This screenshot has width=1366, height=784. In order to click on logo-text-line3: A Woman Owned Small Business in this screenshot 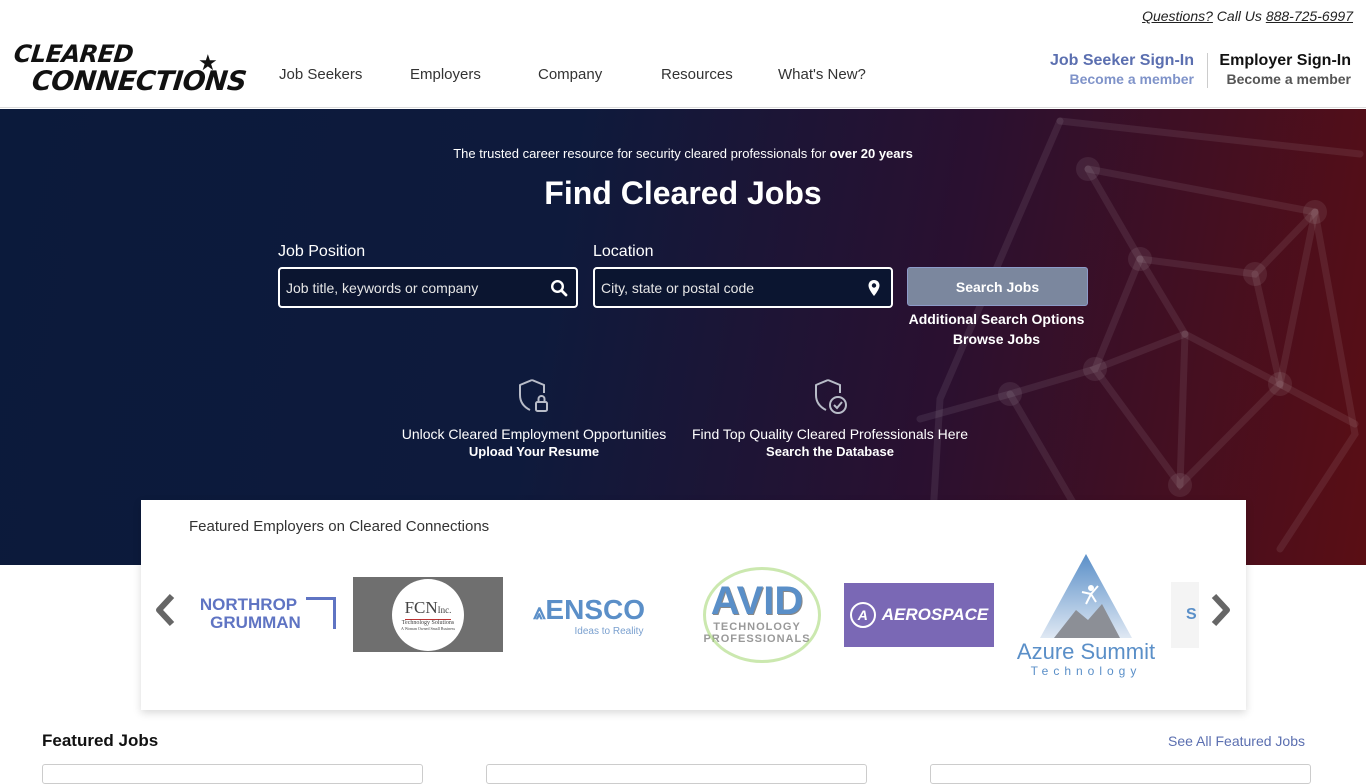, I will do `click(428, 628)`.